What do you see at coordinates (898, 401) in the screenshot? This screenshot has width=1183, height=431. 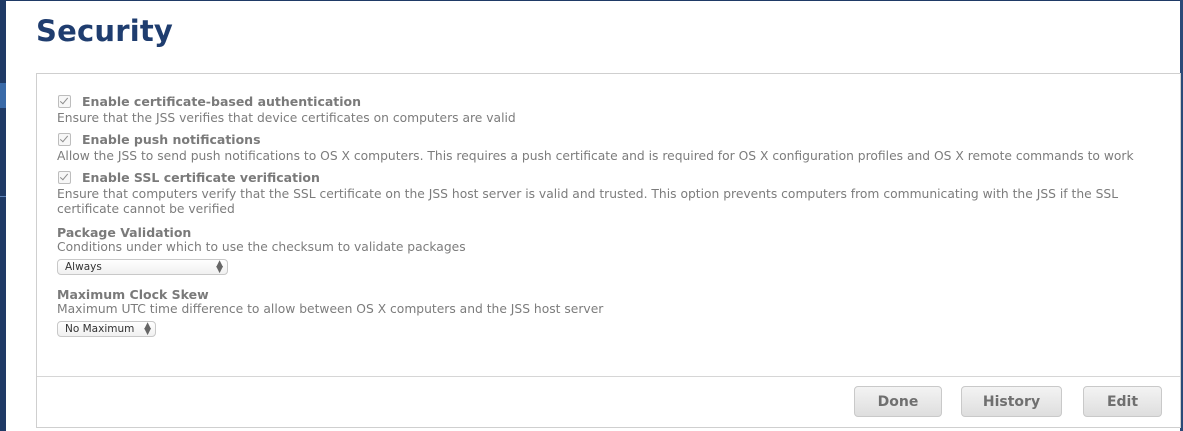 I see `done-button: Done` at bounding box center [898, 401].